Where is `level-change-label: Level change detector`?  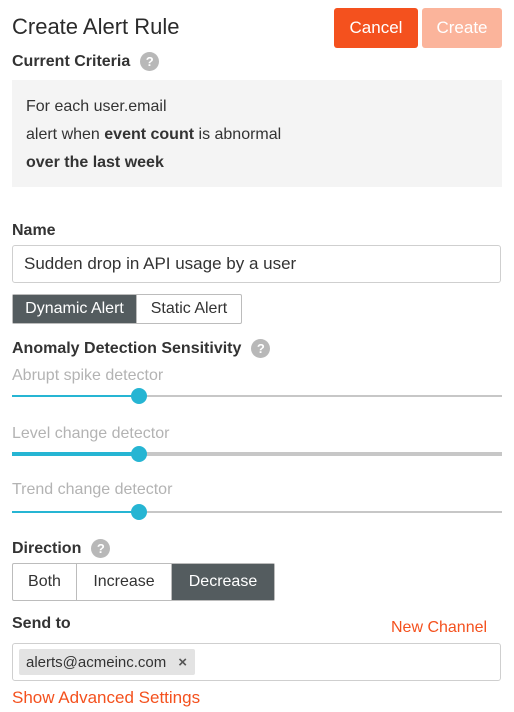
level-change-label: Level change detector is located at coordinates (91, 433).